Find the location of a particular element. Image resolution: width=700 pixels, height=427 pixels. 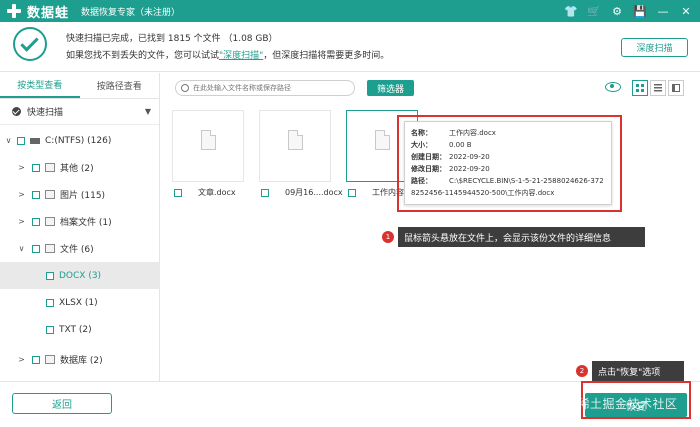

tree-item-label: C:(NTFS) (126) is located at coordinates (78, 140).